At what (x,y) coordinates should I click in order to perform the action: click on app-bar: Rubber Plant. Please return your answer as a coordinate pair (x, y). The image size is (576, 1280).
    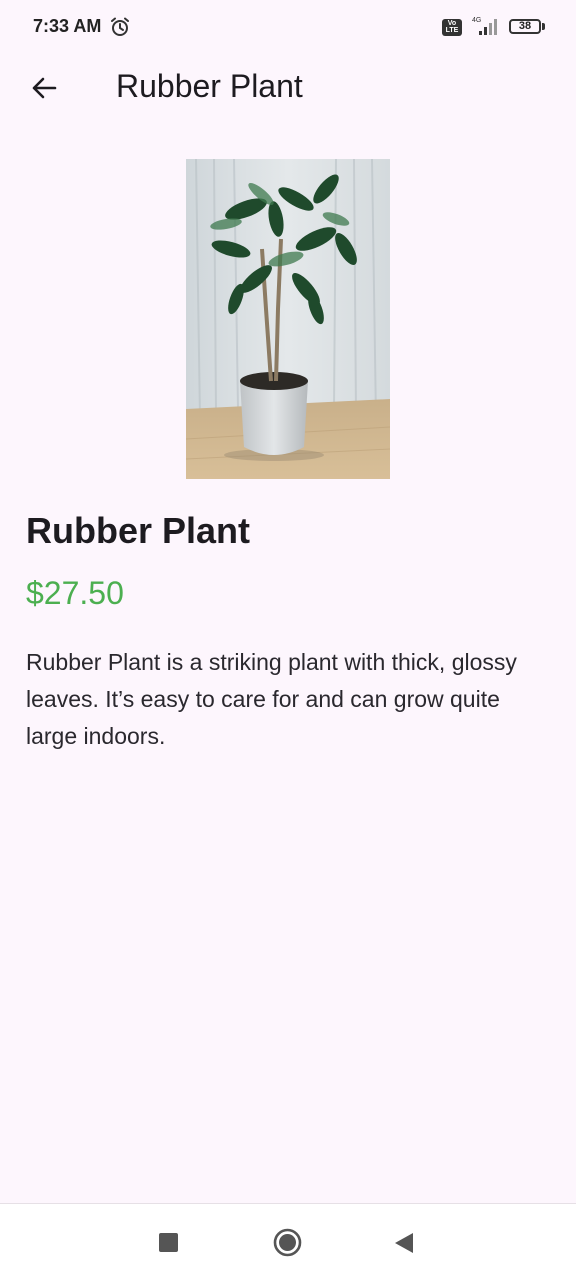
    Looking at the image, I should click on (288, 88).